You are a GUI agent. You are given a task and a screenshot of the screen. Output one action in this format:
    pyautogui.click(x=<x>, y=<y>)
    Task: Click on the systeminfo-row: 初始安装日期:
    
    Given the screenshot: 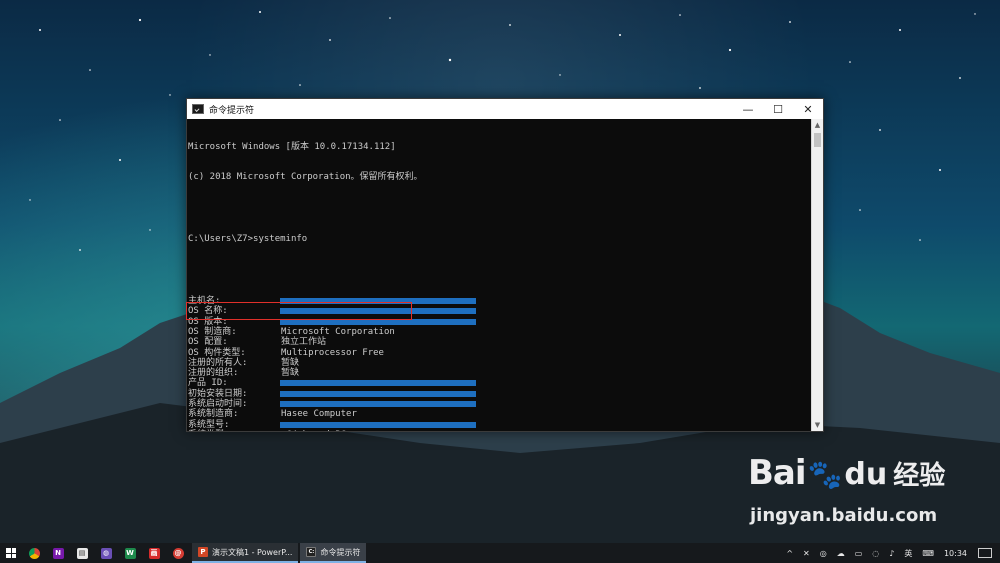 What is the action you would take?
    pyautogui.click(x=499, y=394)
    